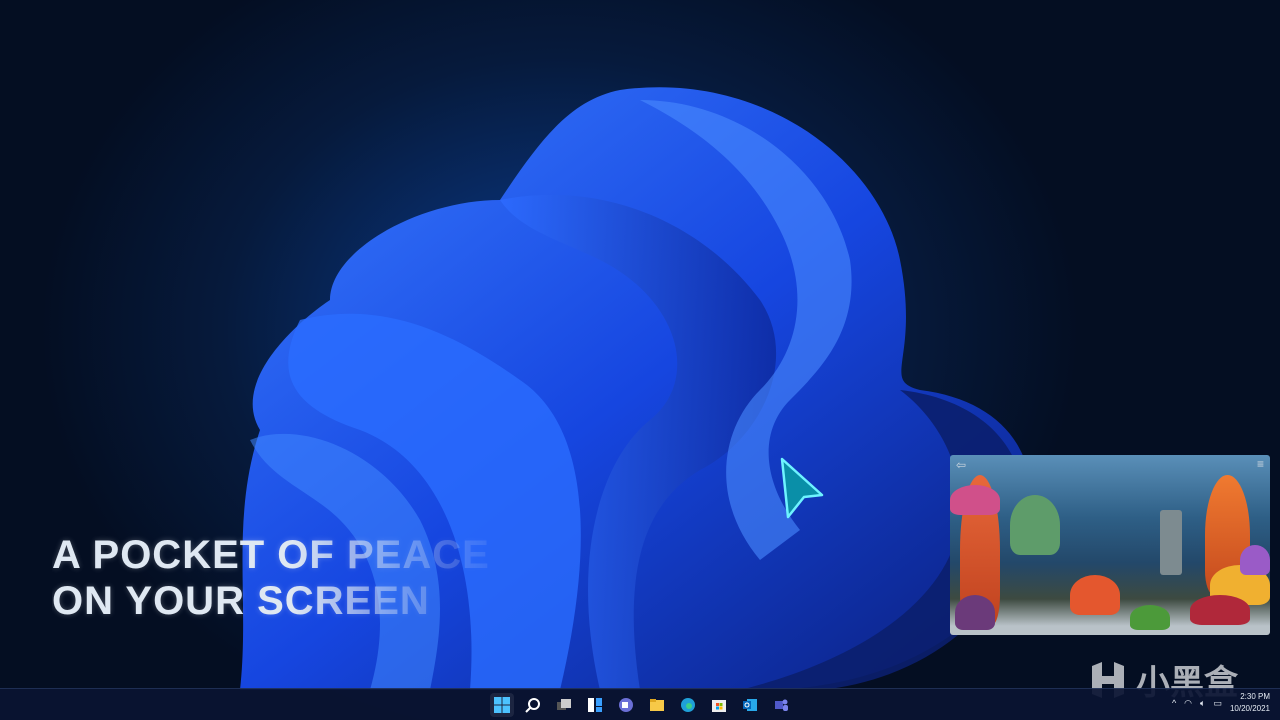 The width and height of the screenshot is (1280, 720). I want to click on fish-back-icon: ⇦, so click(961, 465).